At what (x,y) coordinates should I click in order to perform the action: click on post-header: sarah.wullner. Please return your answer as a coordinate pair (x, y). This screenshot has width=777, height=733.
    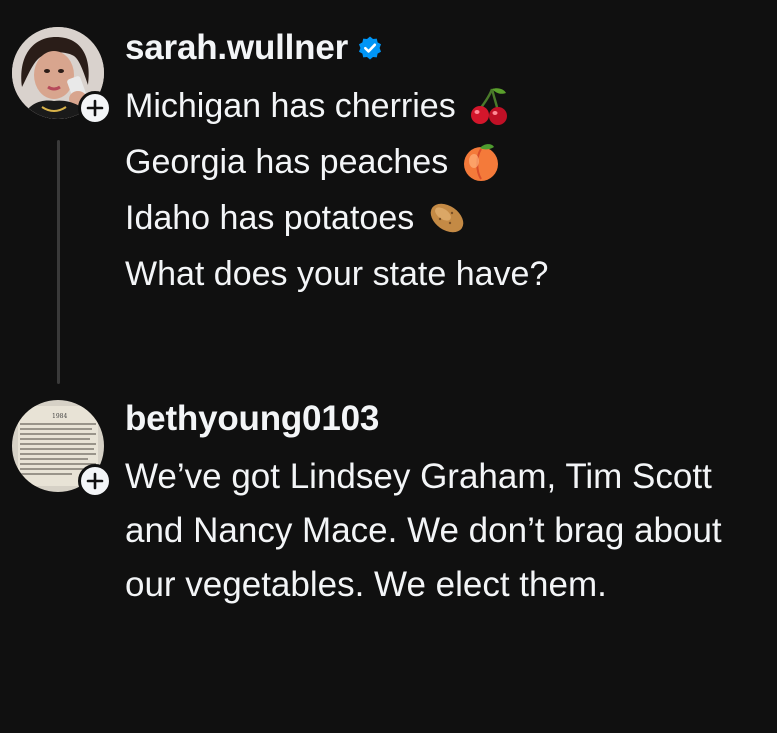
    Looking at the image, I should click on (254, 48).